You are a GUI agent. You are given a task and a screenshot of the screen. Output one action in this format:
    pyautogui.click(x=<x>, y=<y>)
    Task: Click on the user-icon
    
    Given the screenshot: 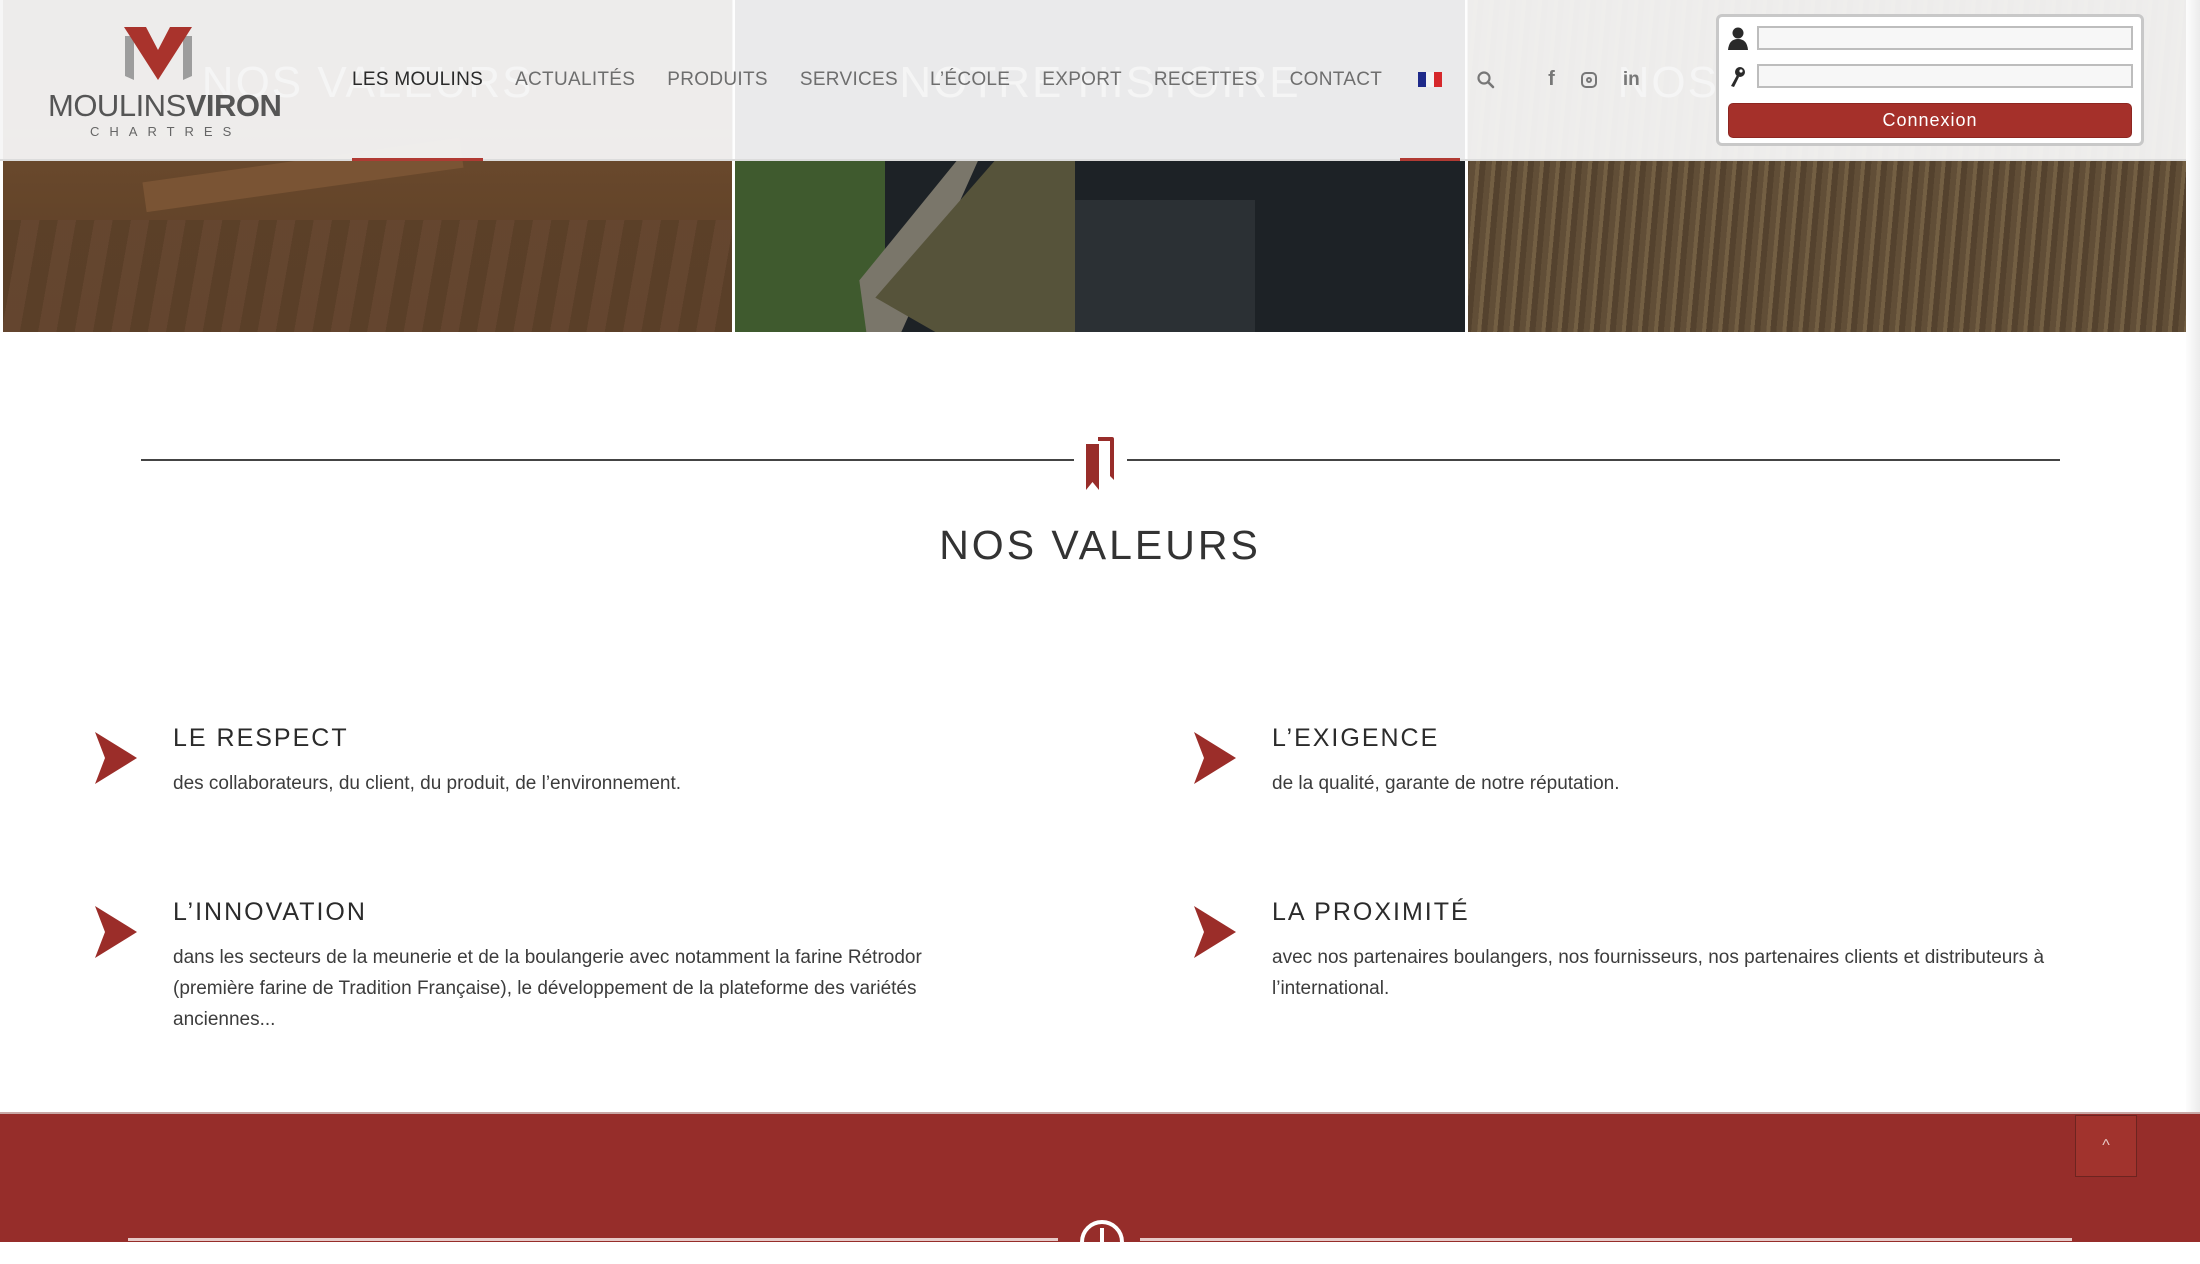 What is the action you would take?
    pyautogui.click(x=1738, y=38)
    